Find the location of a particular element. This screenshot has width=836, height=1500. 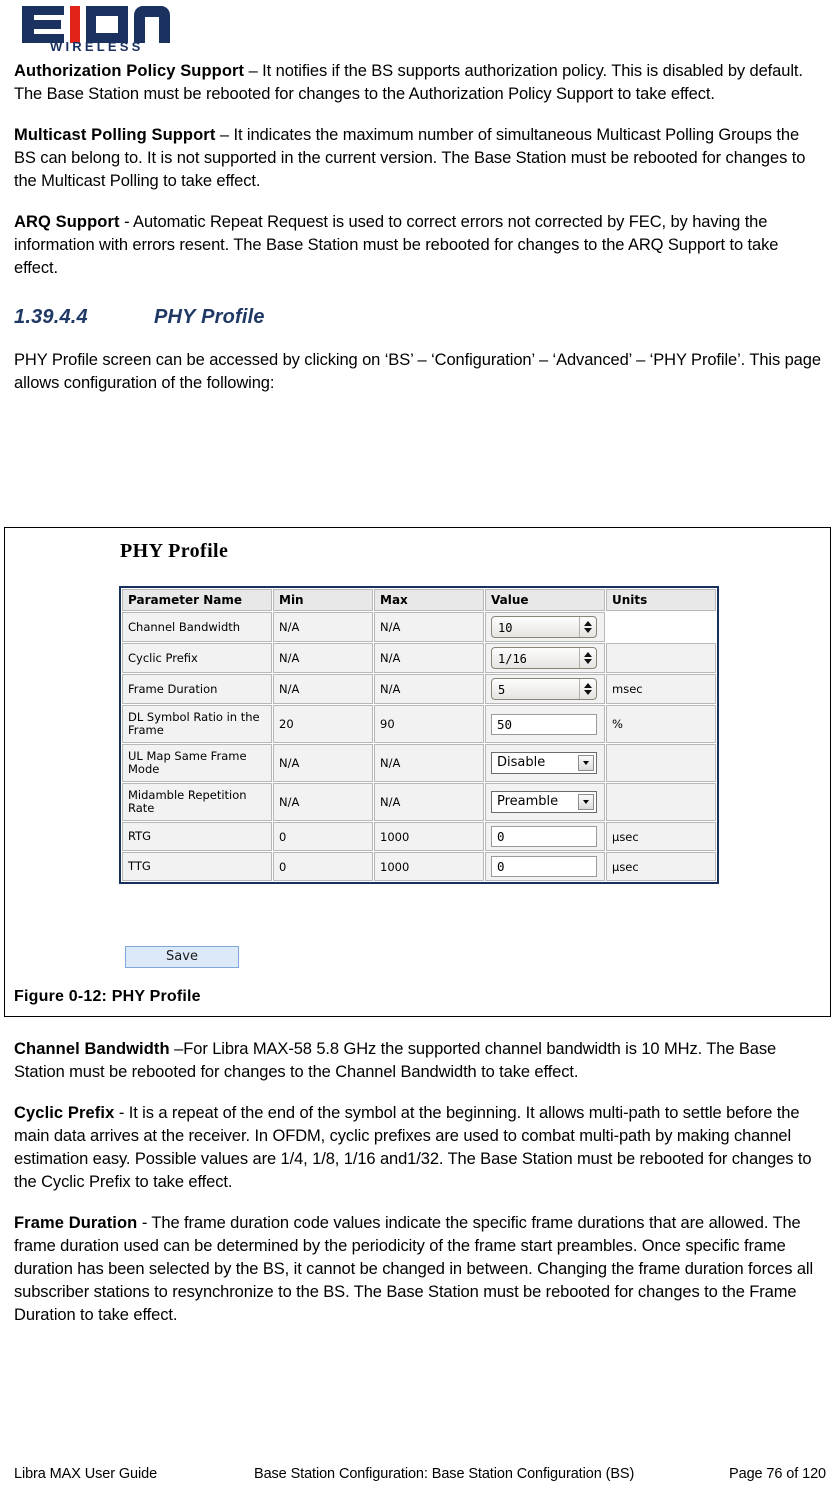

footer-document-title: Libra MAX User Guide is located at coordinates (86, 1474).